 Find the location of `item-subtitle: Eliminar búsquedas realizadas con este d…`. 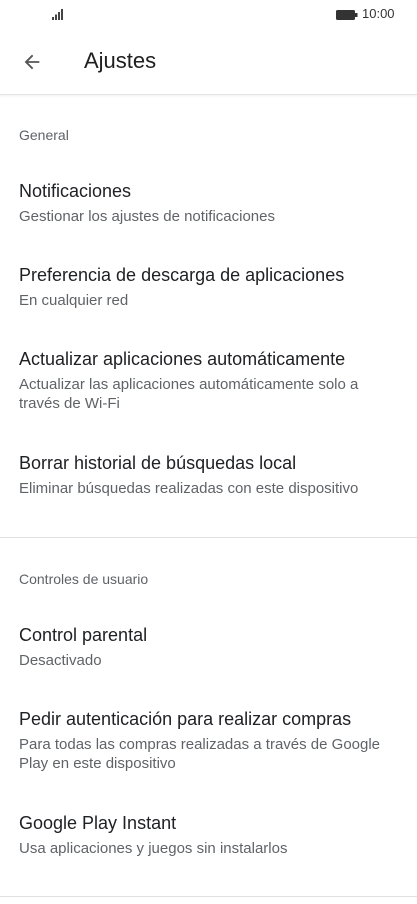

item-subtitle: Eliminar búsquedas realizadas con este d… is located at coordinates (189, 488).